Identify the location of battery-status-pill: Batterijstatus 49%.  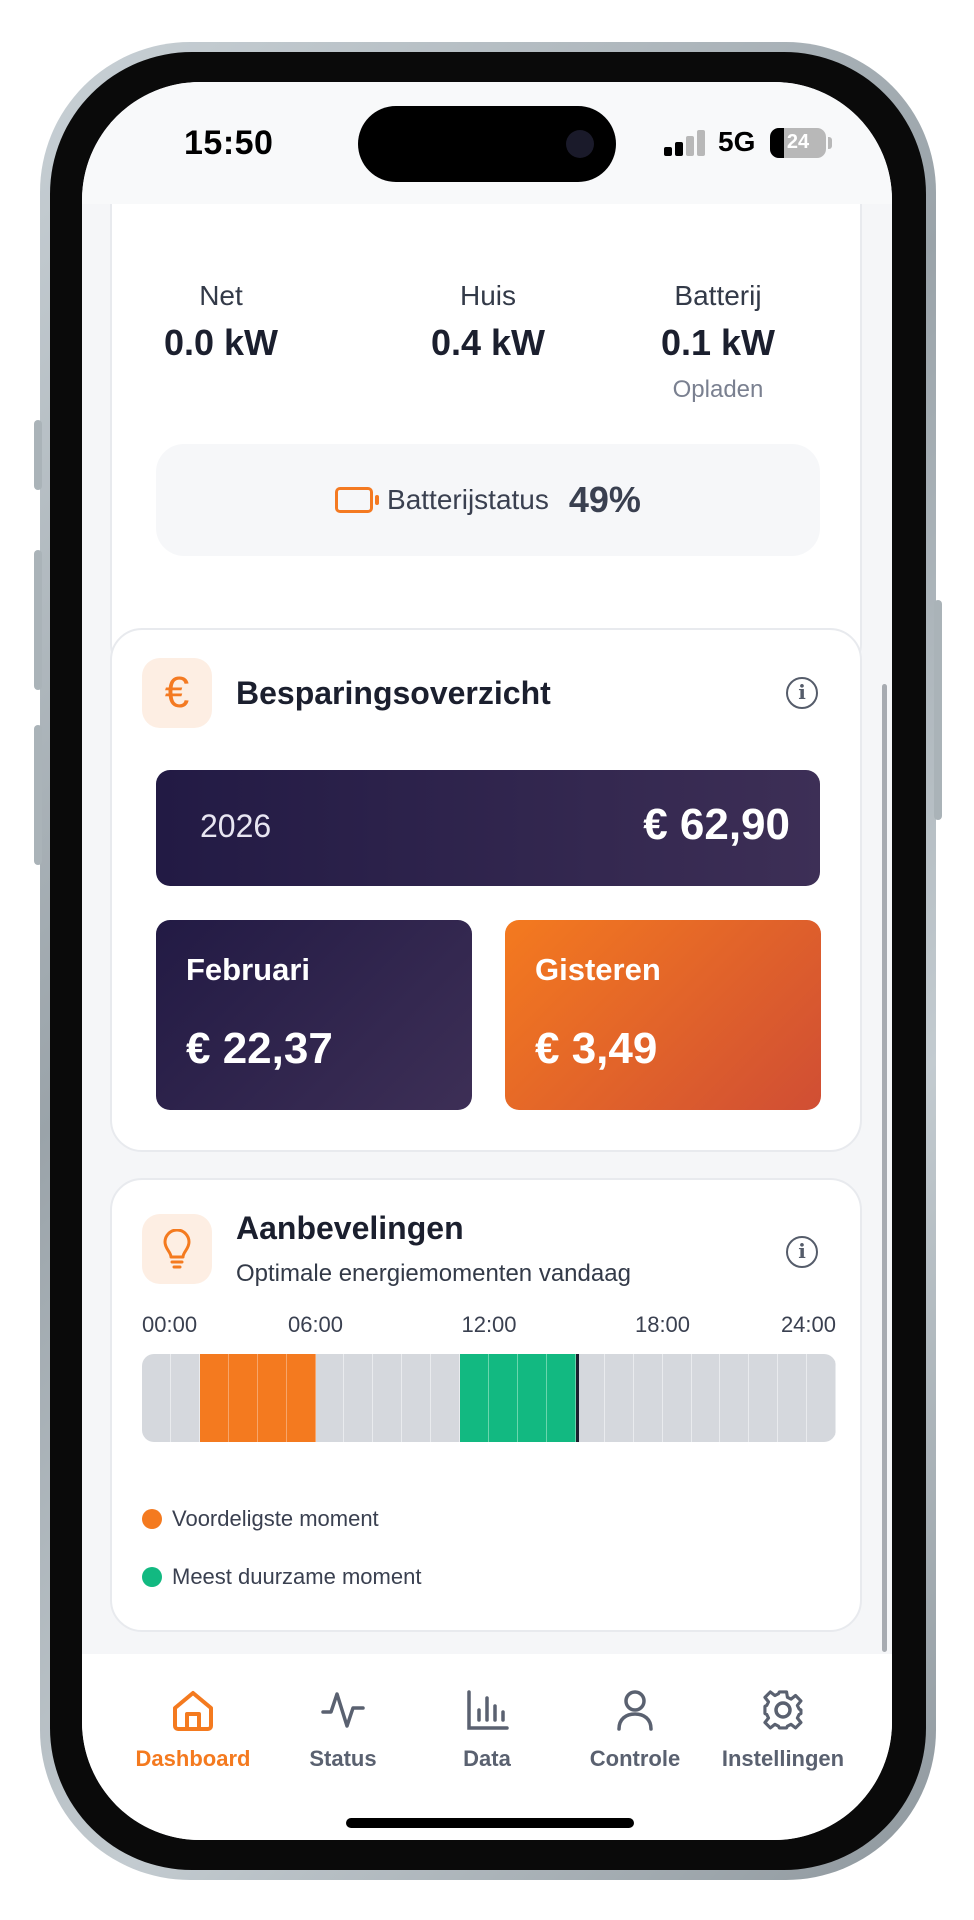
(488, 500).